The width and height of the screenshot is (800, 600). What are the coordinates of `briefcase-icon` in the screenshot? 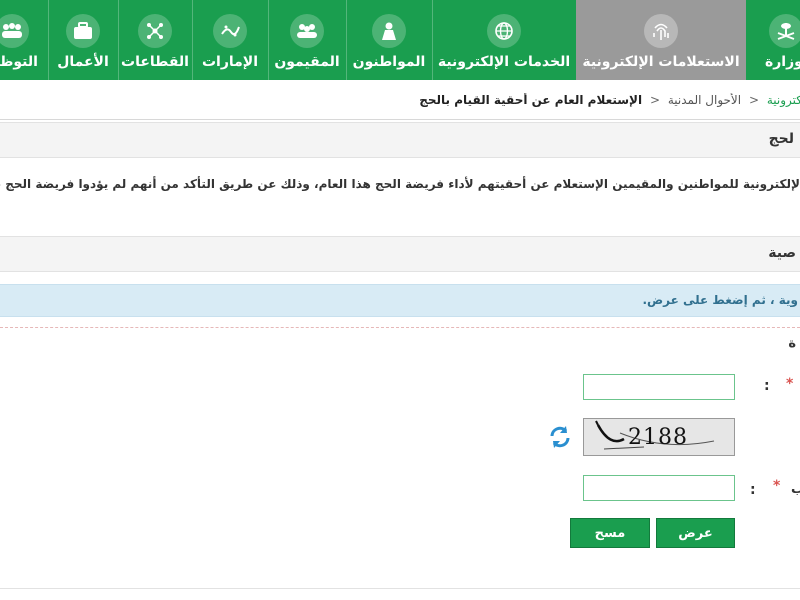 It's located at (83, 31).